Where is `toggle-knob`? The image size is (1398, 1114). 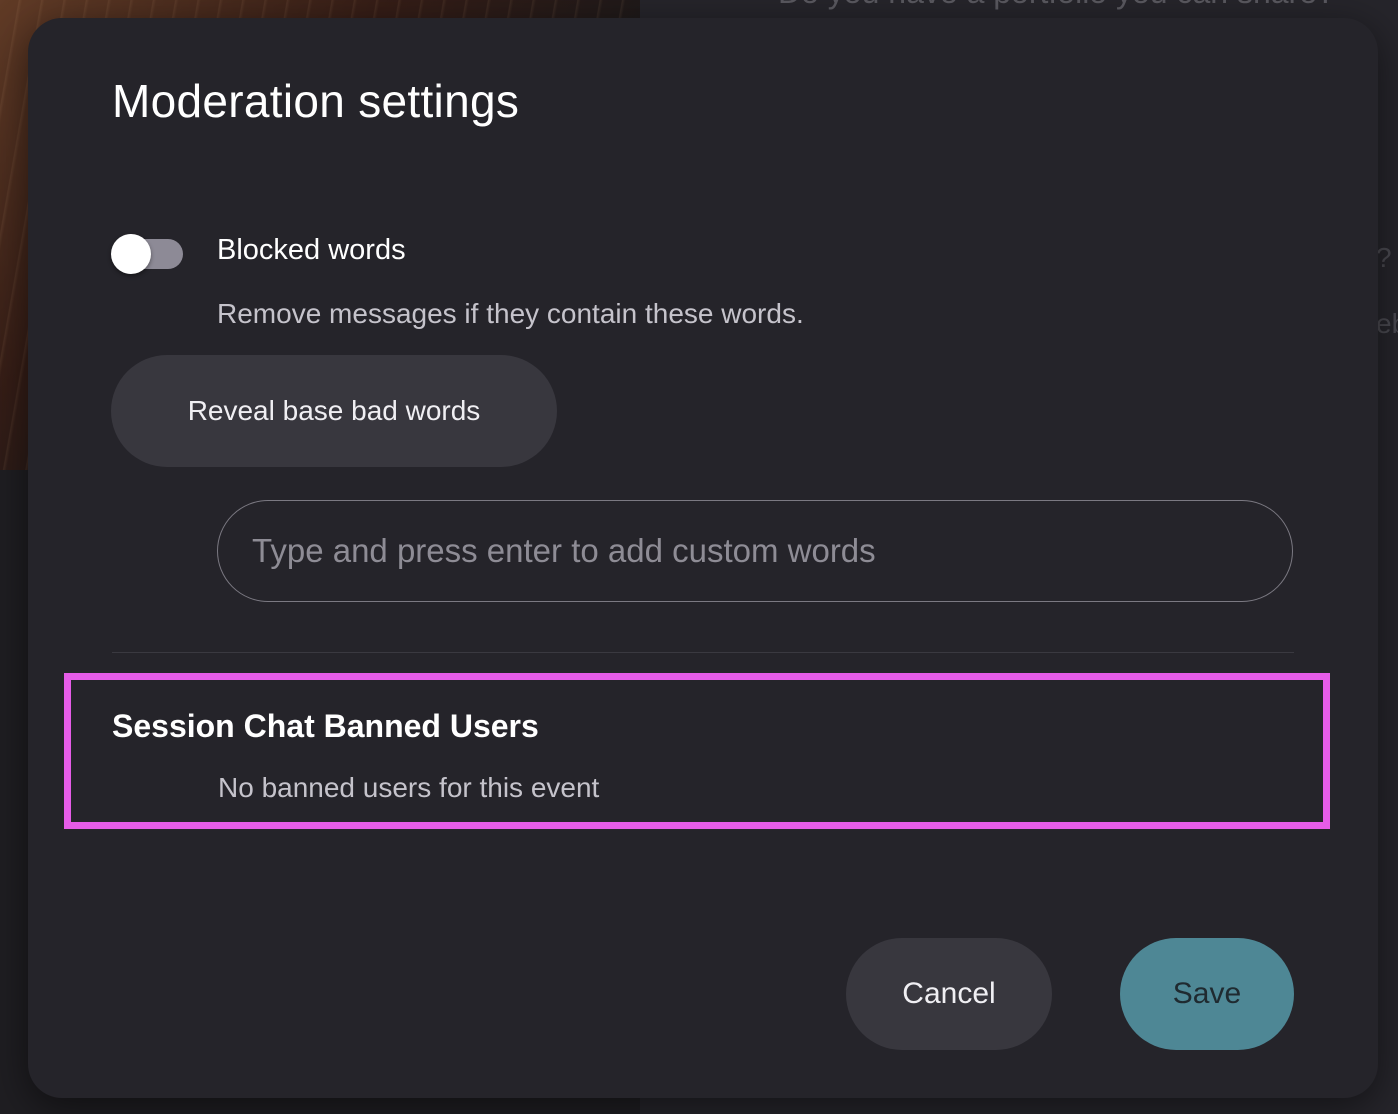
toggle-knob is located at coordinates (131, 254).